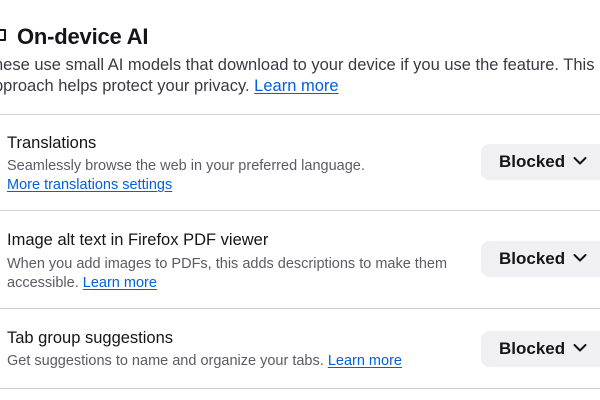 The height and width of the screenshot is (400, 600). What do you see at coordinates (52, 143) in the screenshot?
I see `feature-title: Translations` at bounding box center [52, 143].